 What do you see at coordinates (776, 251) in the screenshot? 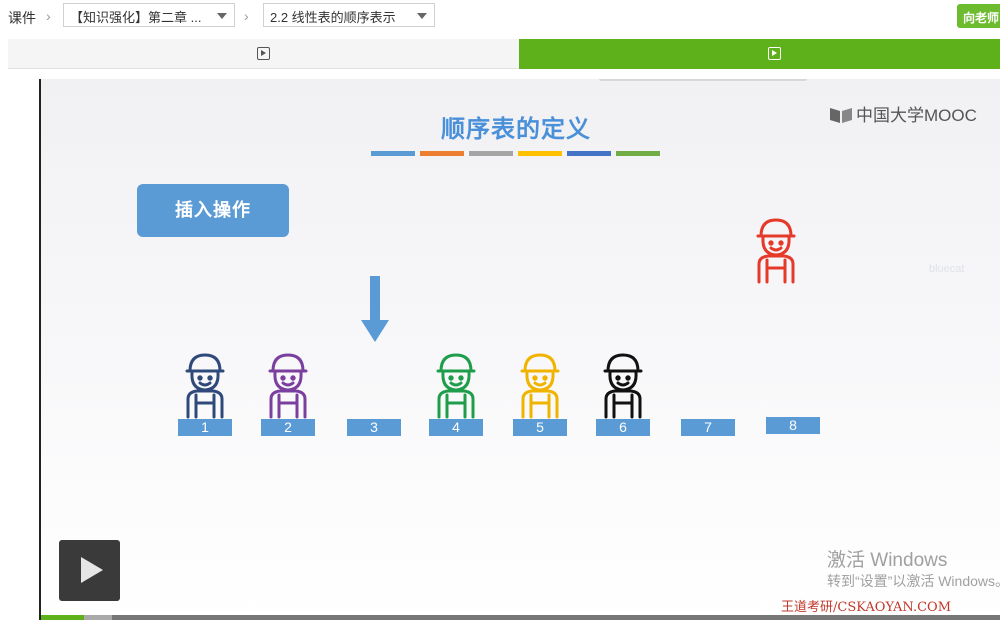
I see `new-person-figure` at bounding box center [776, 251].